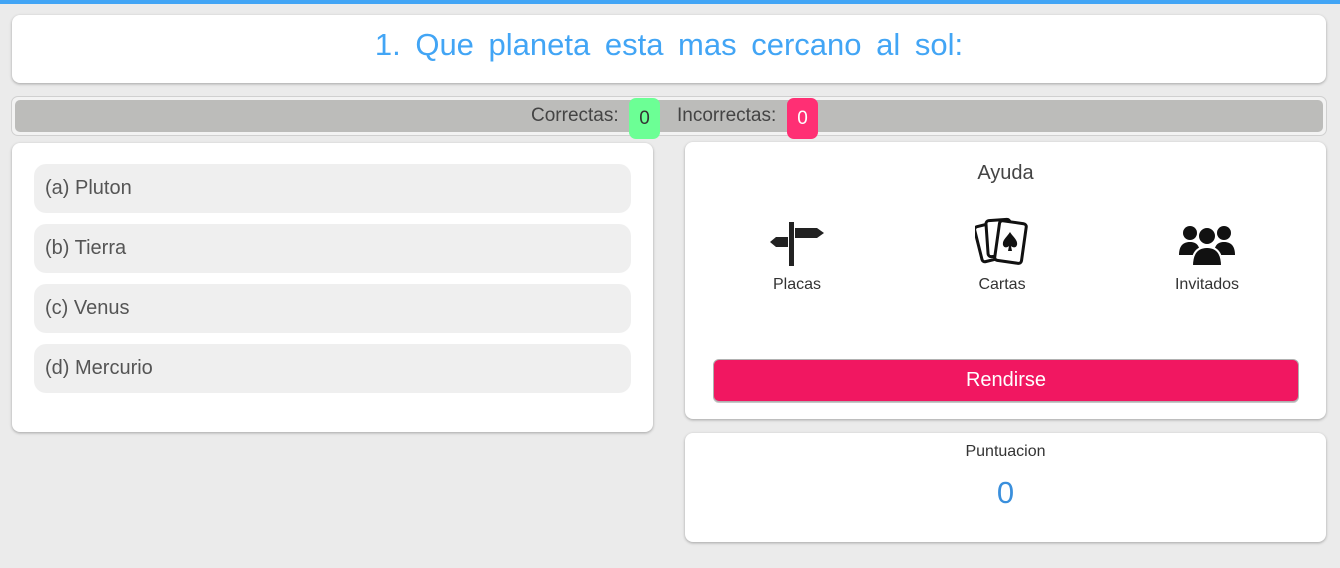  I want to click on top-accent-bar, so click(670, 2).